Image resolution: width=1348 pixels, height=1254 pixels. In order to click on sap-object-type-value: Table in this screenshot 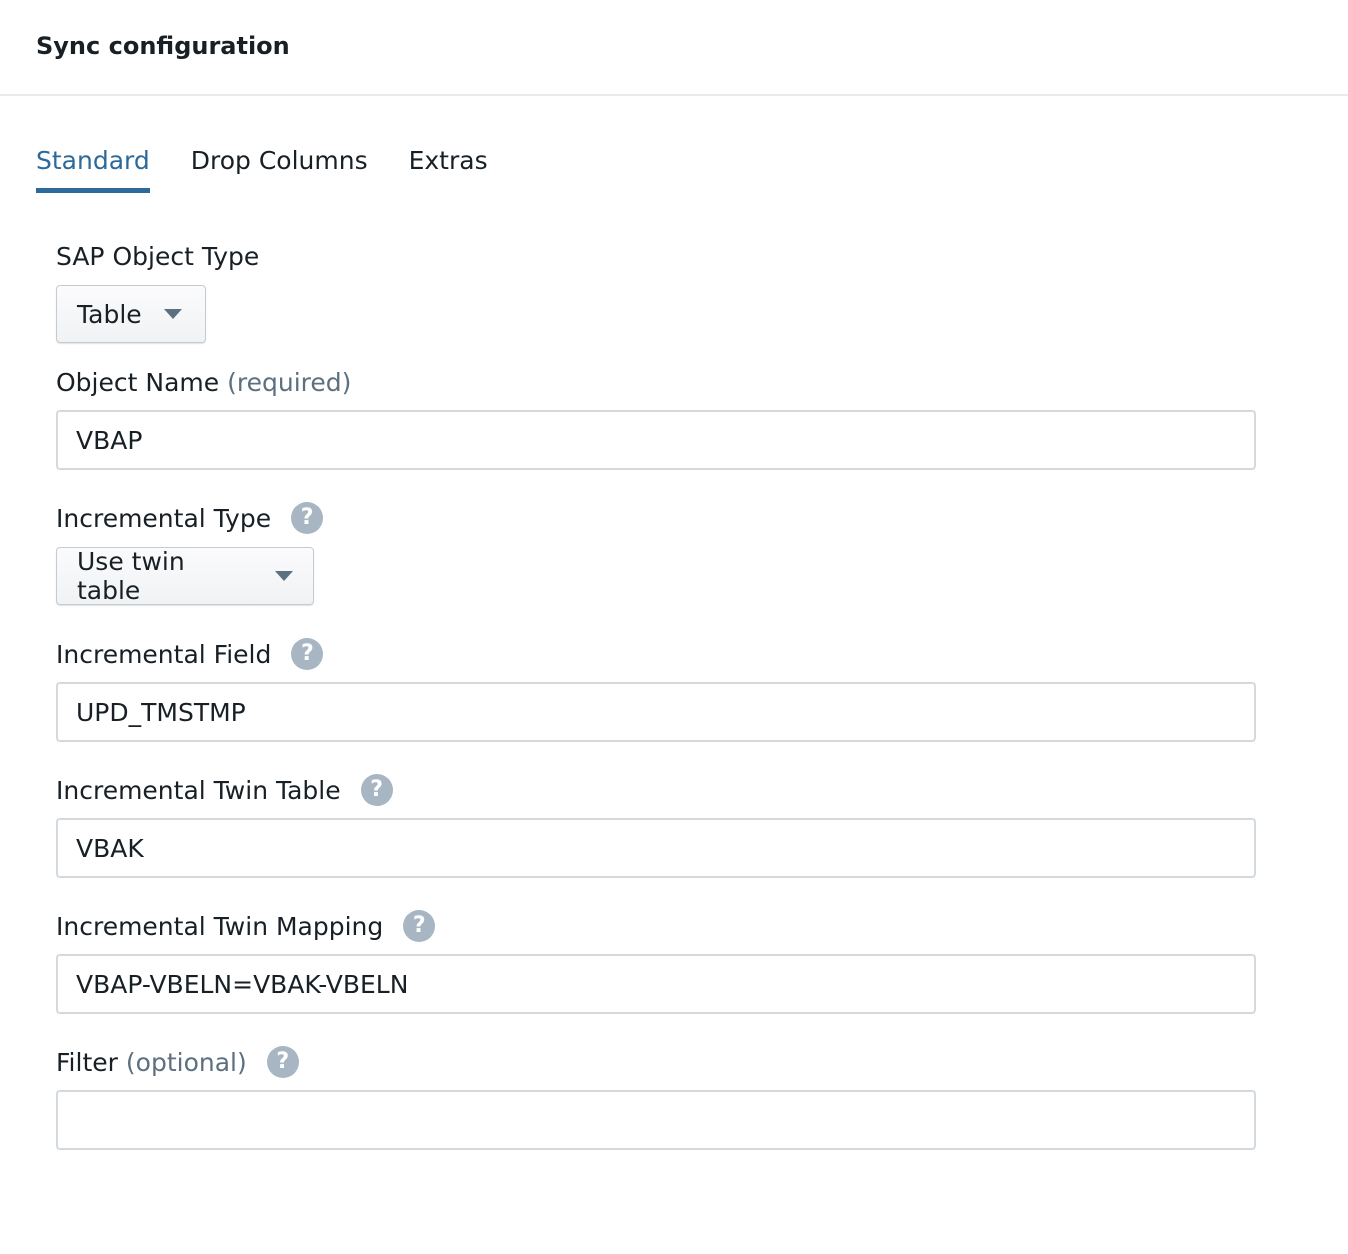, I will do `click(109, 314)`.